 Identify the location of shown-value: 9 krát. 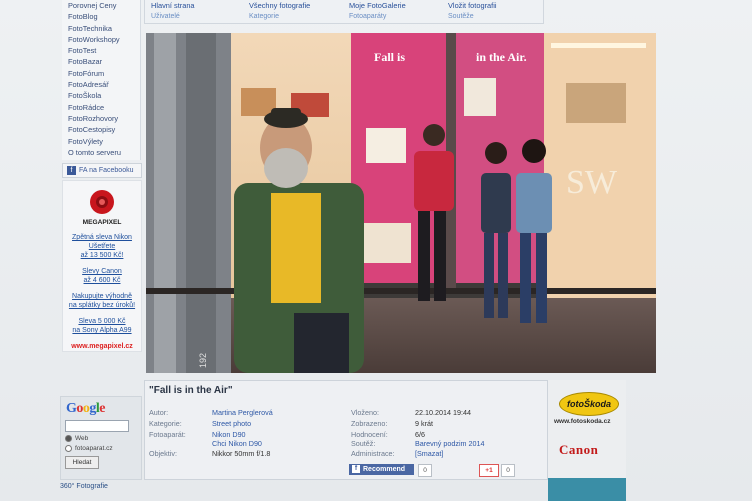
(424, 423).